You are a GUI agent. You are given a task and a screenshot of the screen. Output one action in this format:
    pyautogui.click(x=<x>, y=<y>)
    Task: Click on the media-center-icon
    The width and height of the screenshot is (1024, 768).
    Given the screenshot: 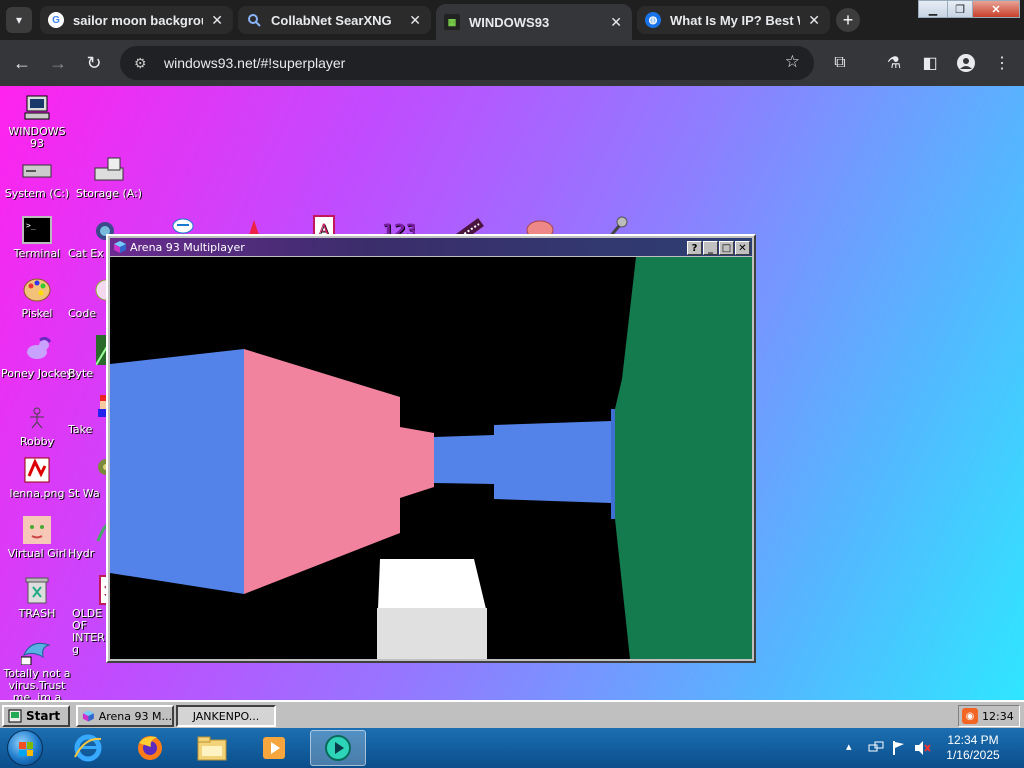 What is the action you would take?
    pyautogui.click(x=338, y=748)
    